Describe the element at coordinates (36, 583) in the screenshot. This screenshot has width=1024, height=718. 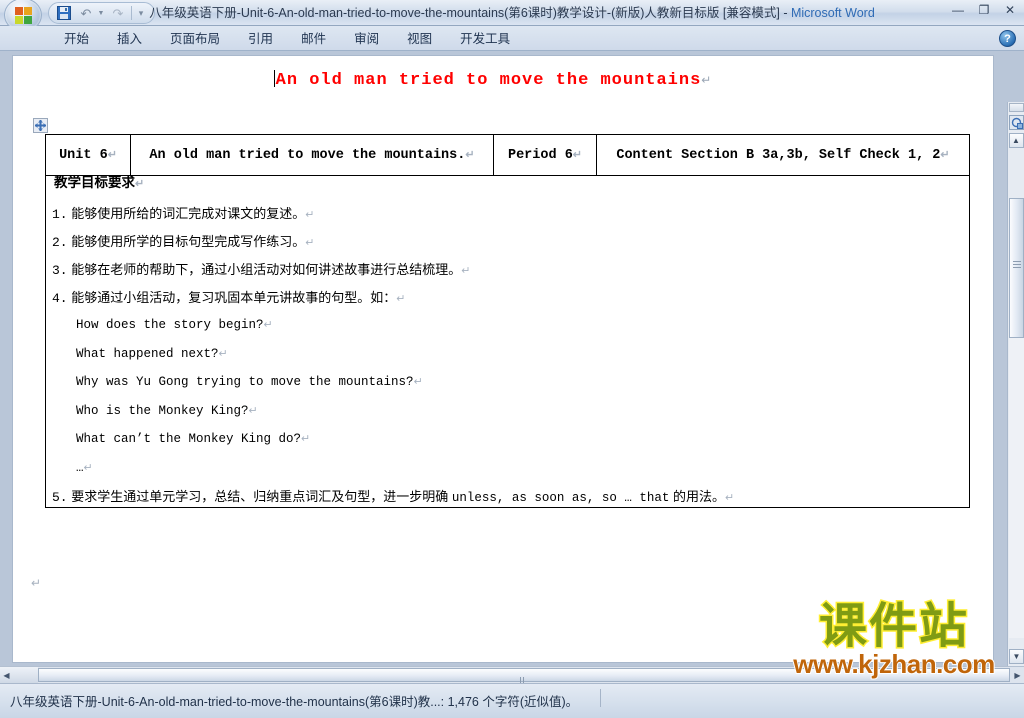
I see `trailing-pilcrow-mark: ↵` at that location.